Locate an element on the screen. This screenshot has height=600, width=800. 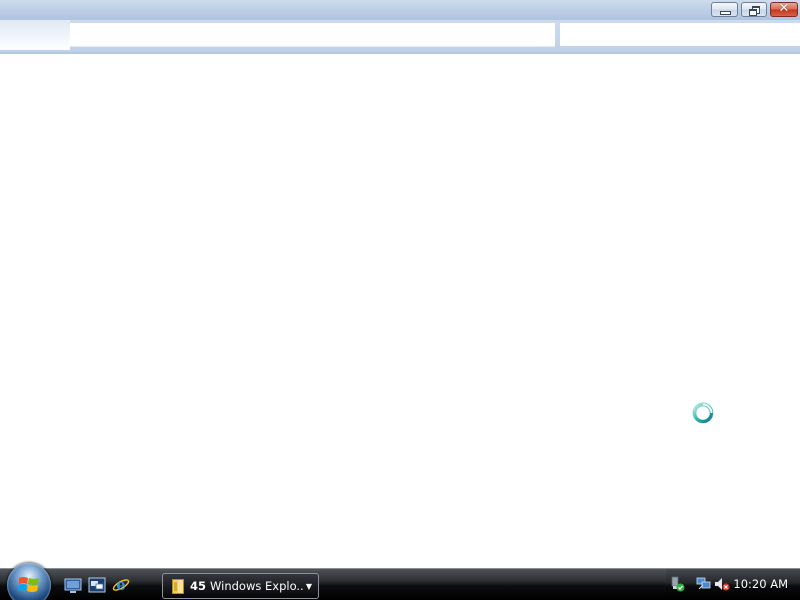
clock: 10:20 AM is located at coordinates (760, 584).